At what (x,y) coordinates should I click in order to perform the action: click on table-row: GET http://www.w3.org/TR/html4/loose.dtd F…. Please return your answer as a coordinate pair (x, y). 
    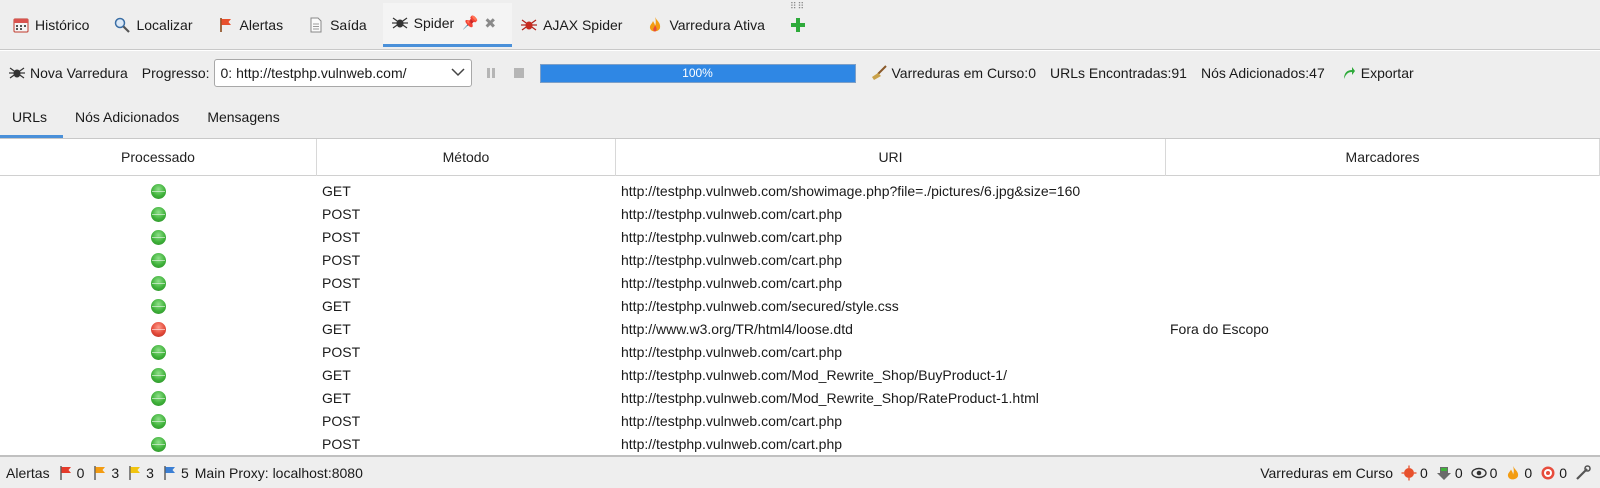
    Looking at the image, I should click on (800, 329).